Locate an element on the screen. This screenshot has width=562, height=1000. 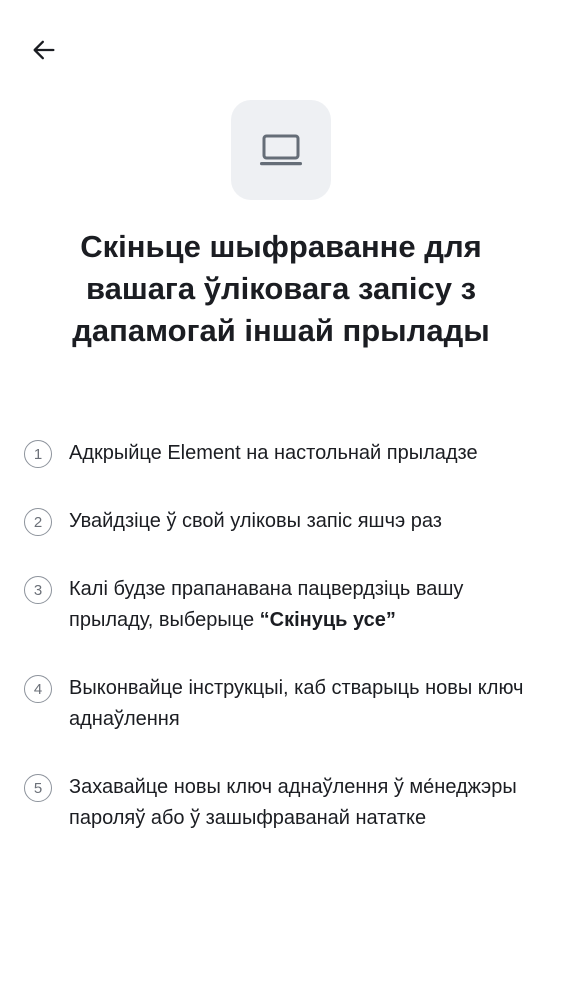
step-number: 2 is located at coordinates (38, 522).